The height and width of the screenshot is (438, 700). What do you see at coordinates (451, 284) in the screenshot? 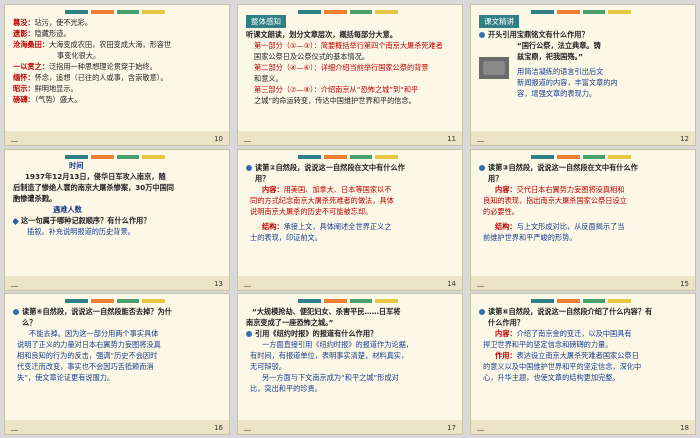
I see `slide-number: 14` at bounding box center [451, 284].